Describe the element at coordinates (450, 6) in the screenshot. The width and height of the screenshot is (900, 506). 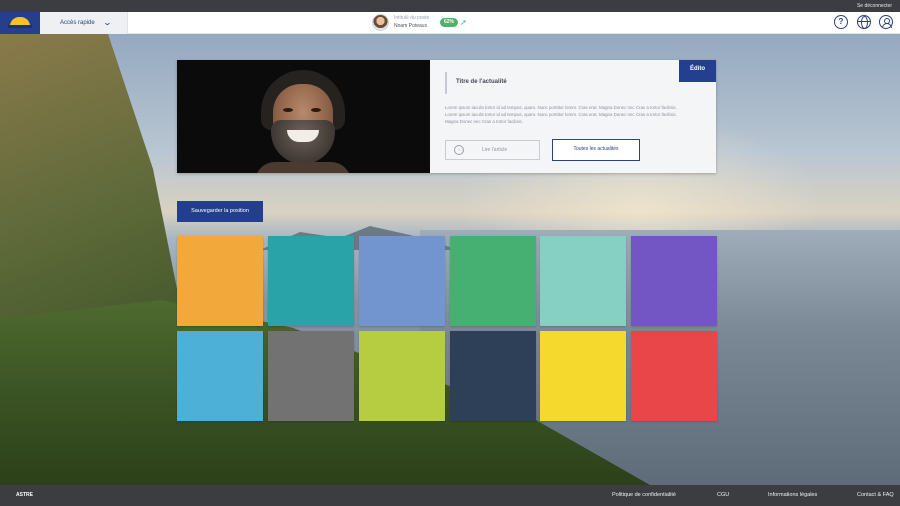
I see `top-bar: Se déconnecter` at that location.